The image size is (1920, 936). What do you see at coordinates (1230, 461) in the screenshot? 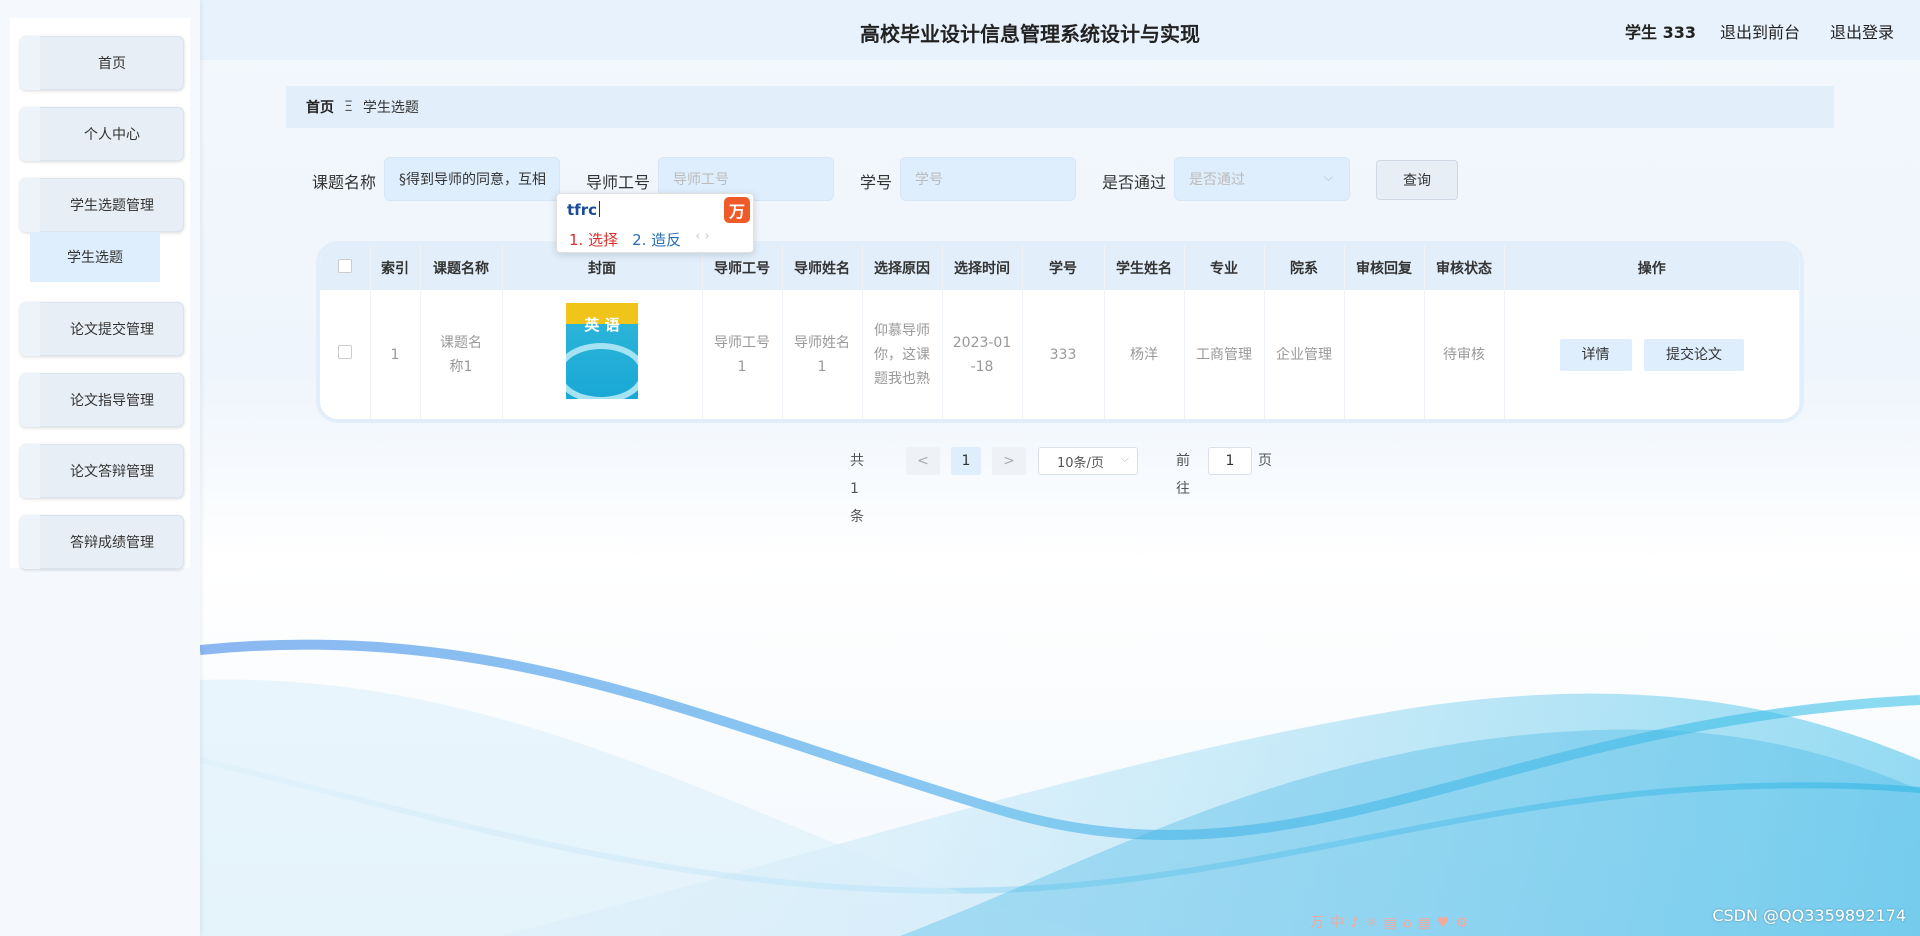
I see `goto-page-input: 1` at bounding box center [1230, 461].